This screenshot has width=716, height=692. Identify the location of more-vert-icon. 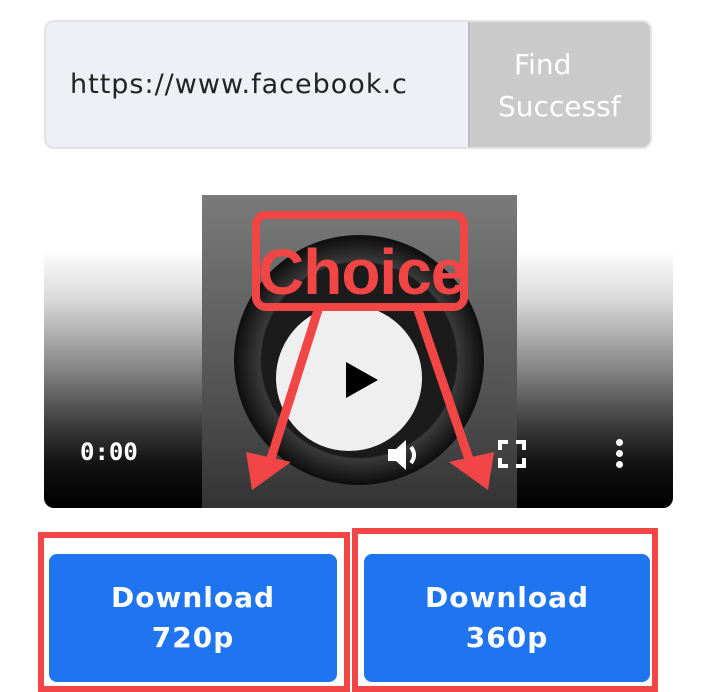
(619, 456).